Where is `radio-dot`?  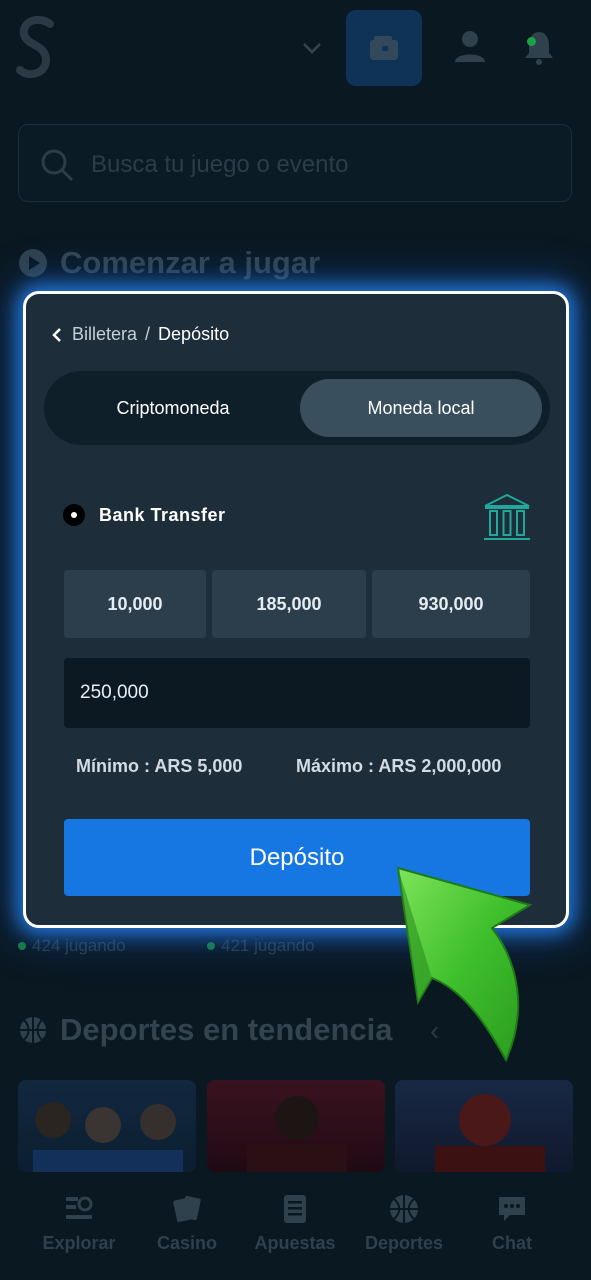 radio-dot is located at coordinates (74, 515).